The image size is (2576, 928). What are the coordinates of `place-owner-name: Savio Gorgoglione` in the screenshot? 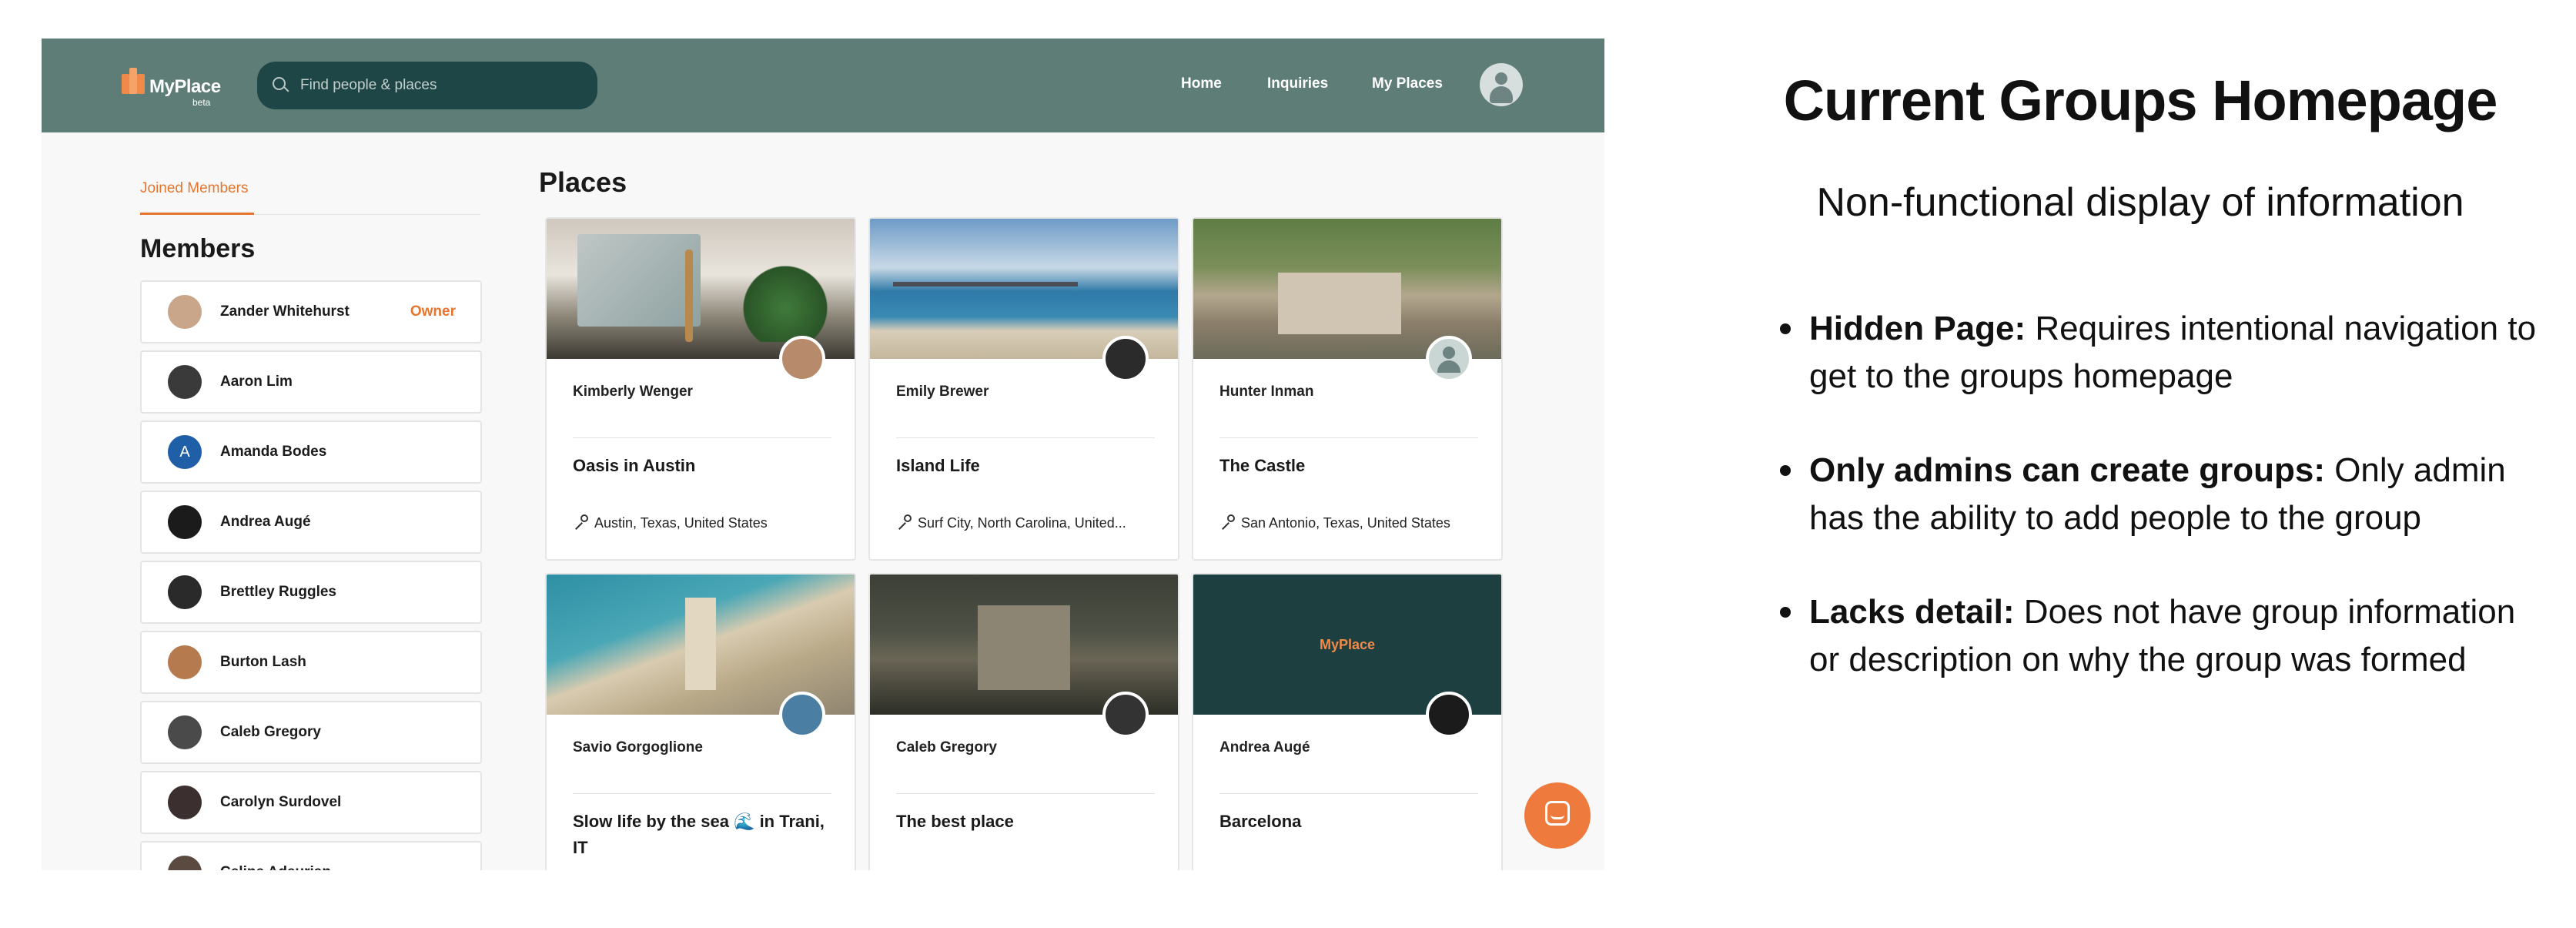 It's located at (638, 747).